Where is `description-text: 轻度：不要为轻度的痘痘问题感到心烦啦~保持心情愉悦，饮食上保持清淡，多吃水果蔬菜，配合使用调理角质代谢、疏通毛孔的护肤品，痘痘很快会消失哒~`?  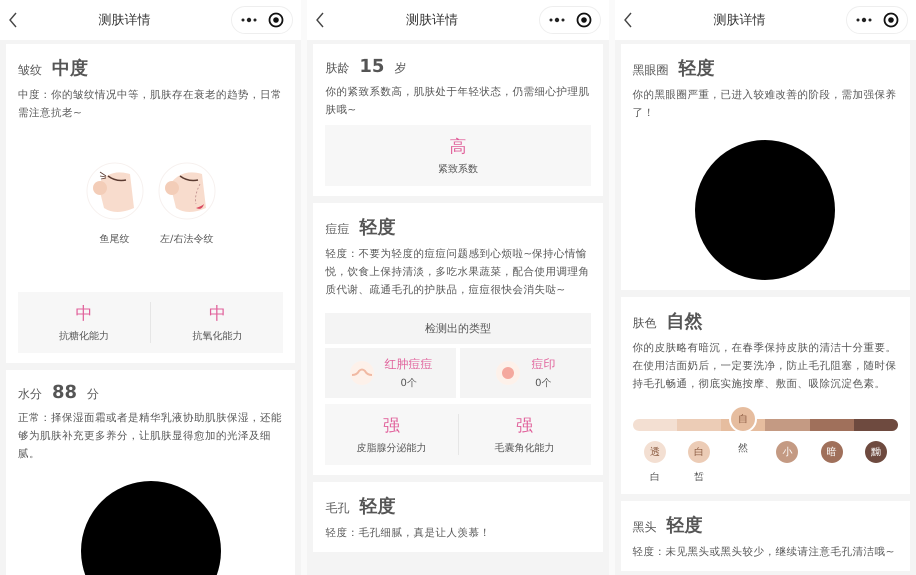 description-text: 轻度：不要为轻度的痘痘问题感到心烦啦~保持心情愉悦，饮食上保持清淡，多吃水果蔬菜，配合使用调理角质代谢、疏通毛孔的护肤品，痘痘很快会消失哒~ is located at coordinates (457, 272).